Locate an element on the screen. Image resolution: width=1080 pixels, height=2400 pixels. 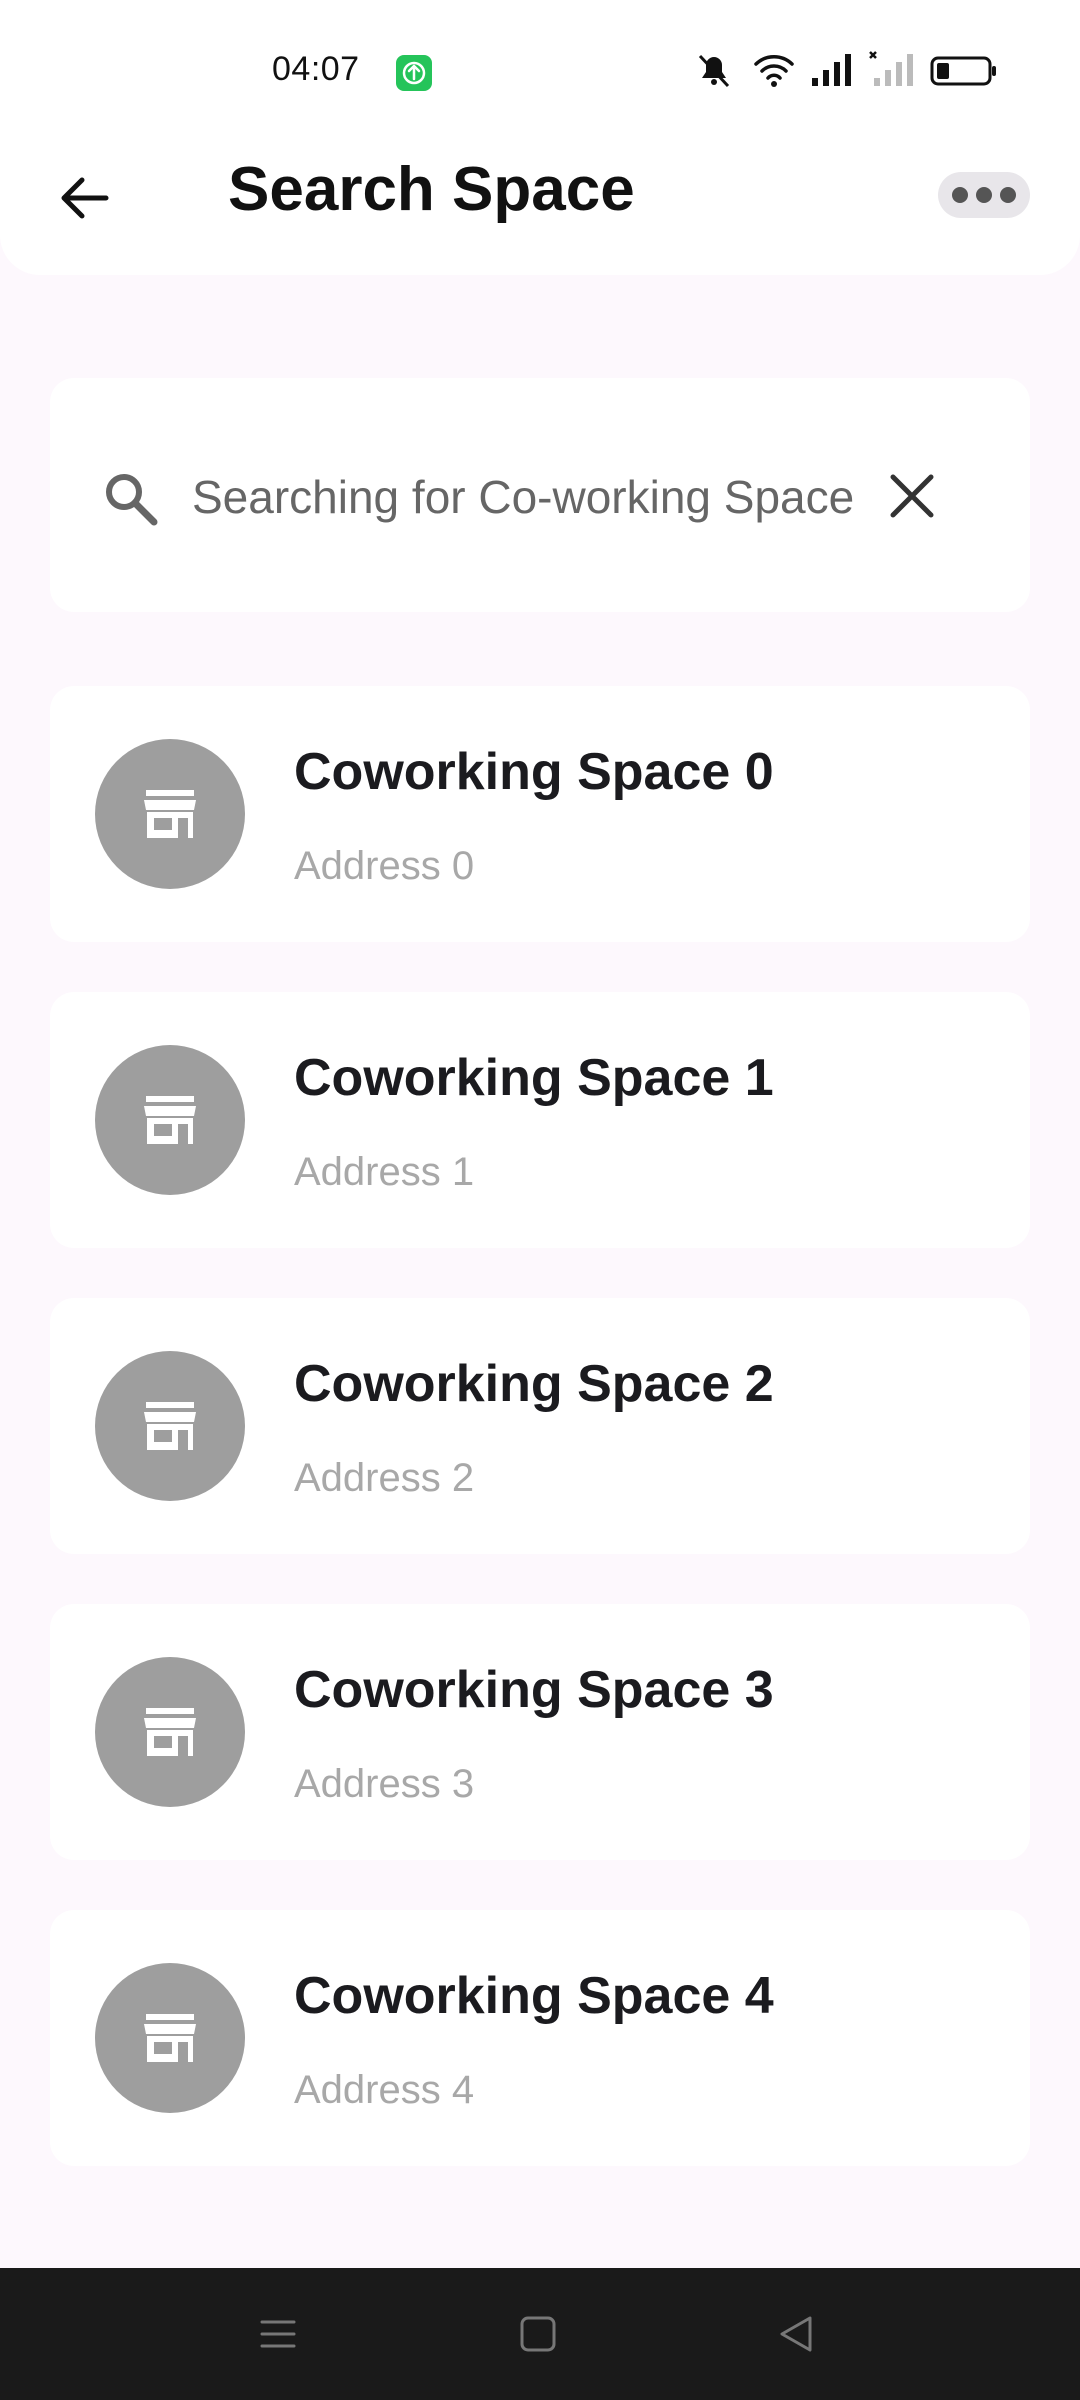
arrow-left-icon is located at coordinates (85, 198).